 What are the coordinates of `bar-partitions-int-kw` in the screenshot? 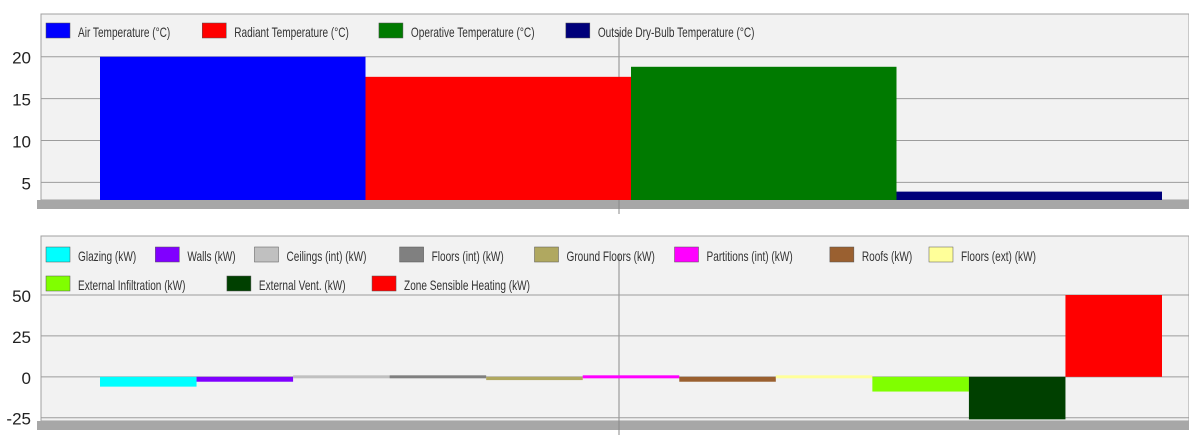 It's located at (631, 377).